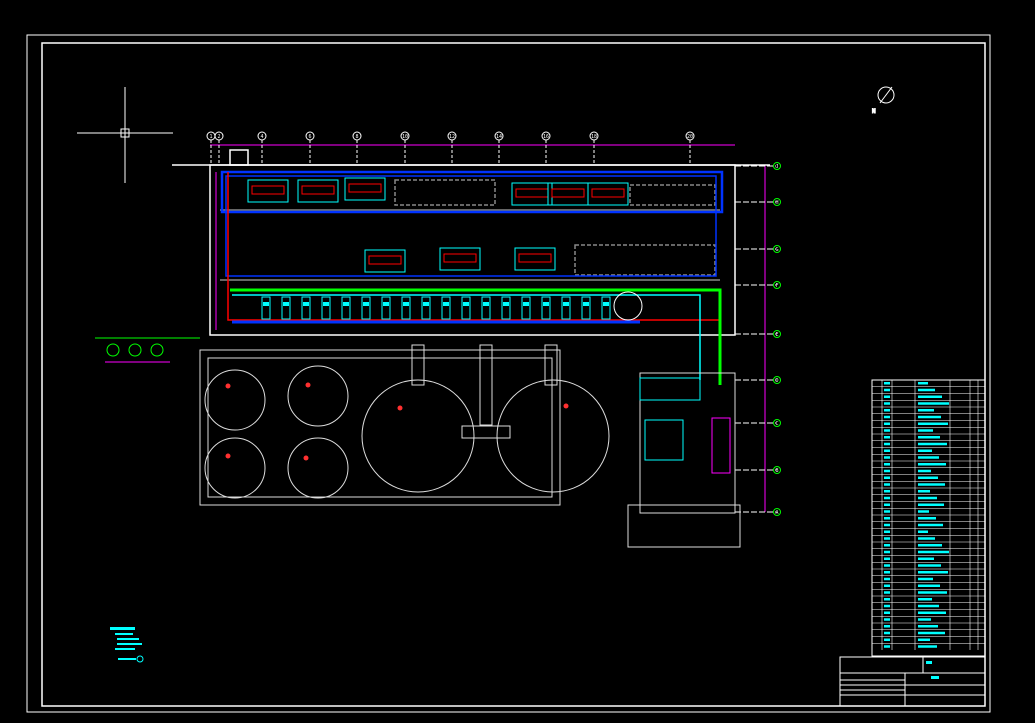 The image size is (1035, 723). I want to click on grid-label: E, so click(776, 335).